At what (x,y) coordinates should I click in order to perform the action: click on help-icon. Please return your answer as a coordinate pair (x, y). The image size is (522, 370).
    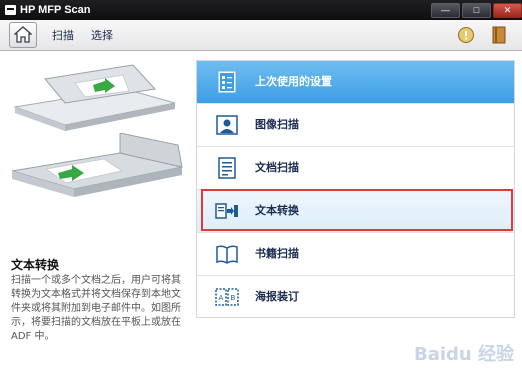
    Looking at the image, I should click on (466, 35).